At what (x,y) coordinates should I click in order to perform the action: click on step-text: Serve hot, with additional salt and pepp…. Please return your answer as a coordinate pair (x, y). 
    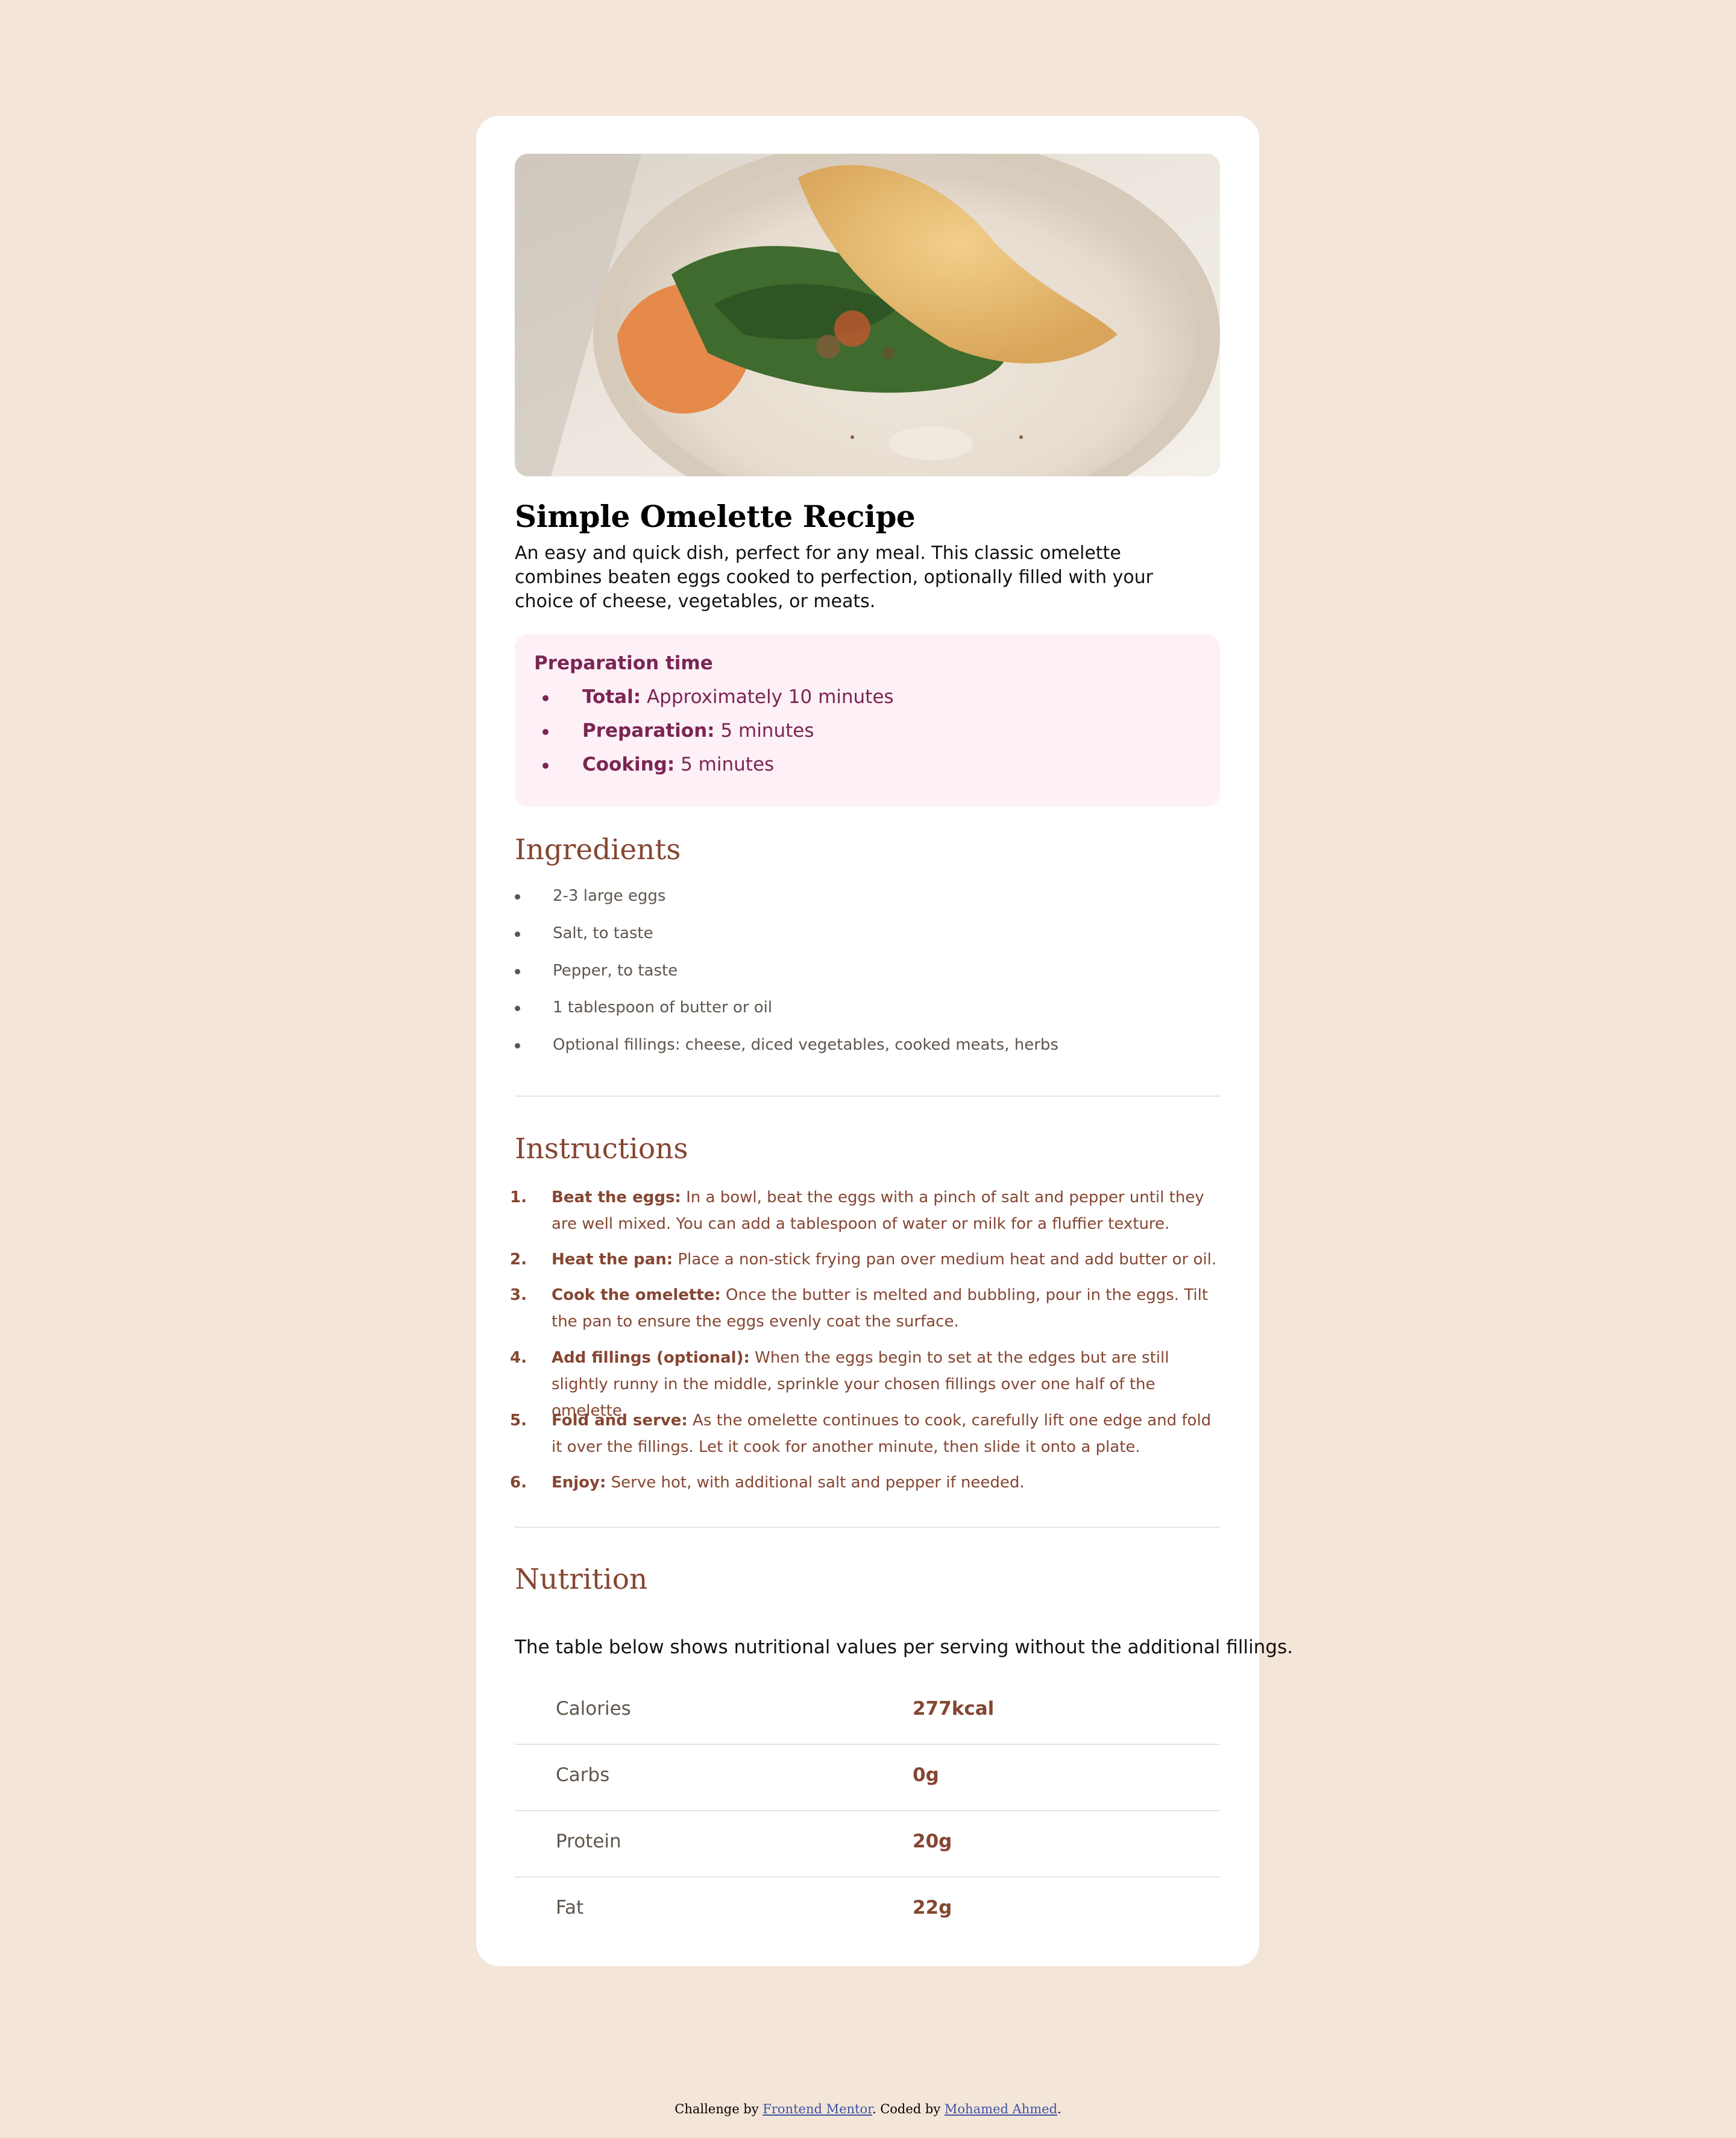
    Looking at the image, I should click on (815, 1483).